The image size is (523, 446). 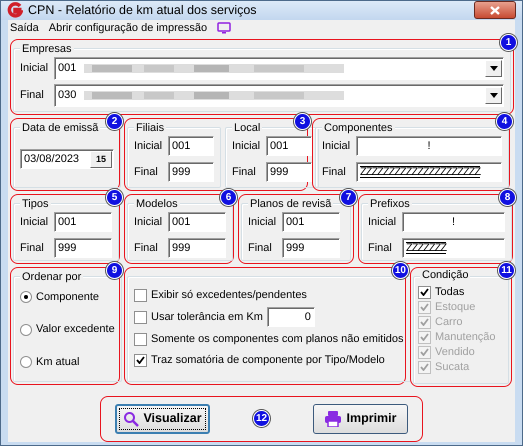 What do you see at coordinates (52, 159) in the screenshot?
I see `date-value: 03/08/2023` at bounding box center [52, 159].